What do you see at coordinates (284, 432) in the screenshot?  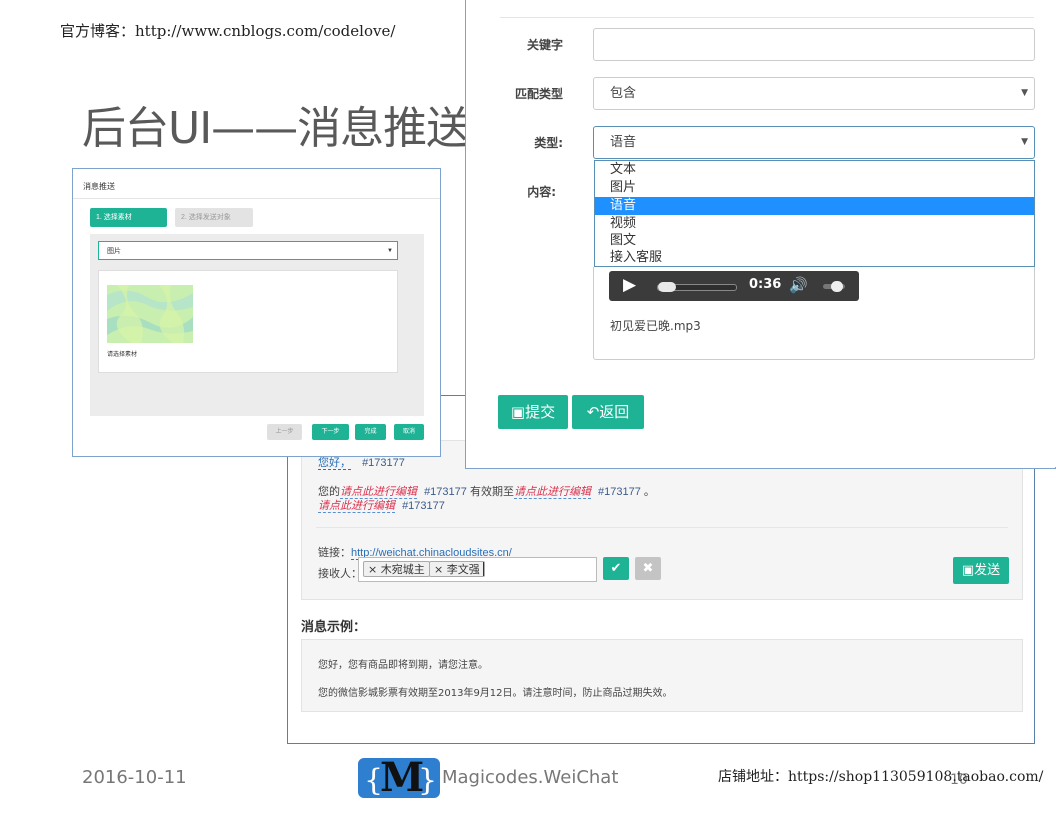 I see `prev-button: 上一步` at bounding box center [284, 432].